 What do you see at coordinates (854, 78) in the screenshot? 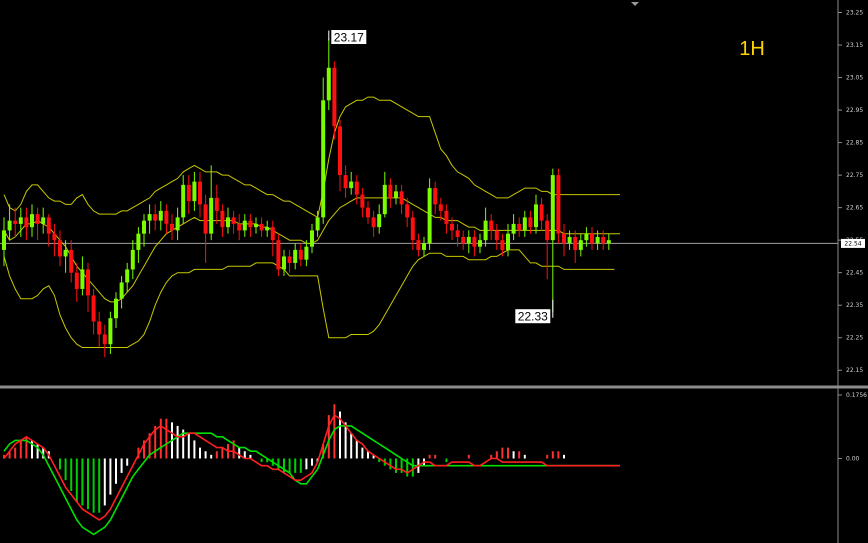
I see `price-tick-label: 23.05` at bounding box center [854, 78].